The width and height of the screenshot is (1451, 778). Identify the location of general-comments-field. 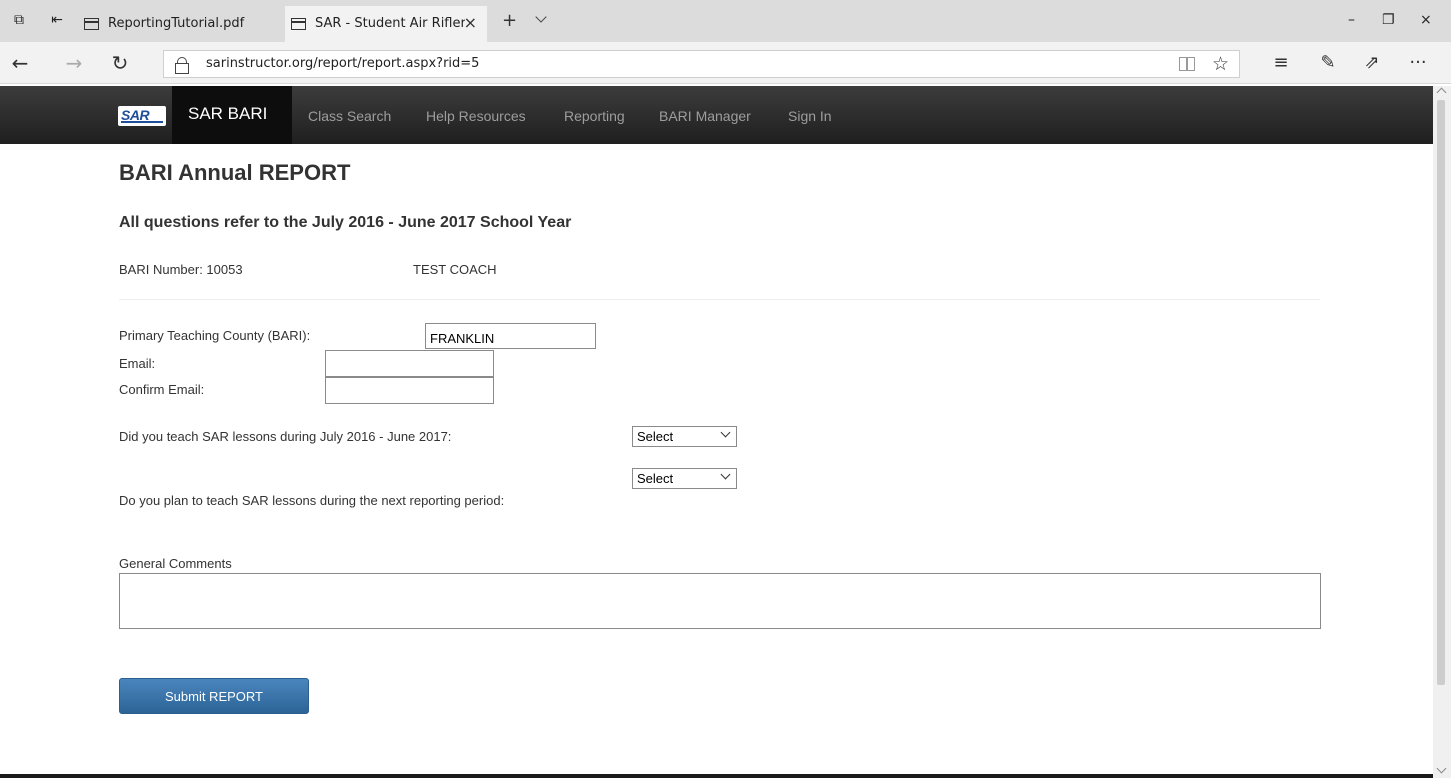
(720, 601).